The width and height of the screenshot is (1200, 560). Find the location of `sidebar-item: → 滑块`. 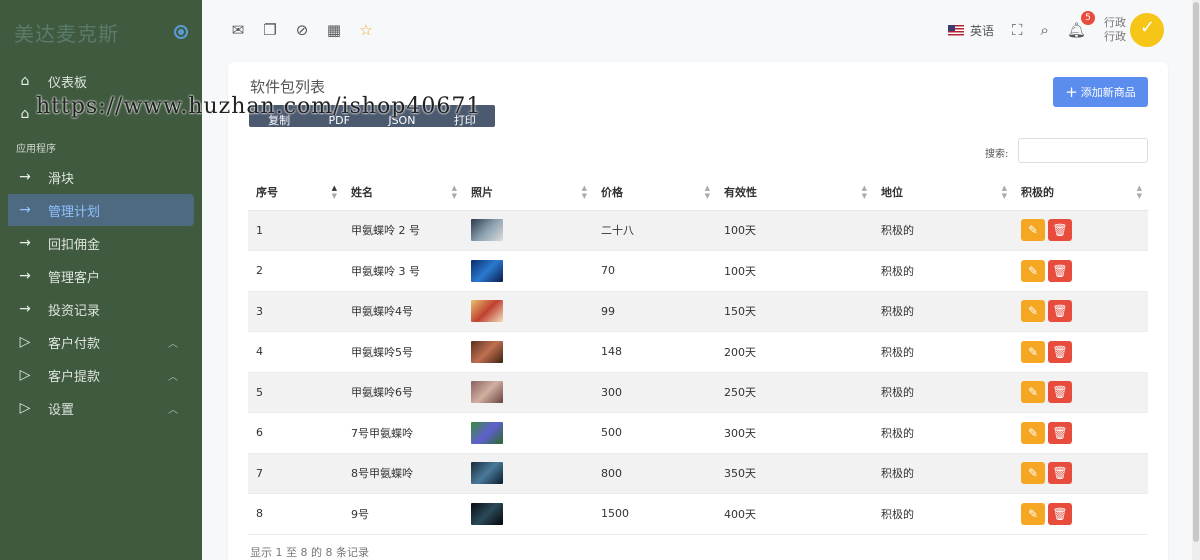

sidebar-item: → 滑块 is located at coordinates (97, 177).